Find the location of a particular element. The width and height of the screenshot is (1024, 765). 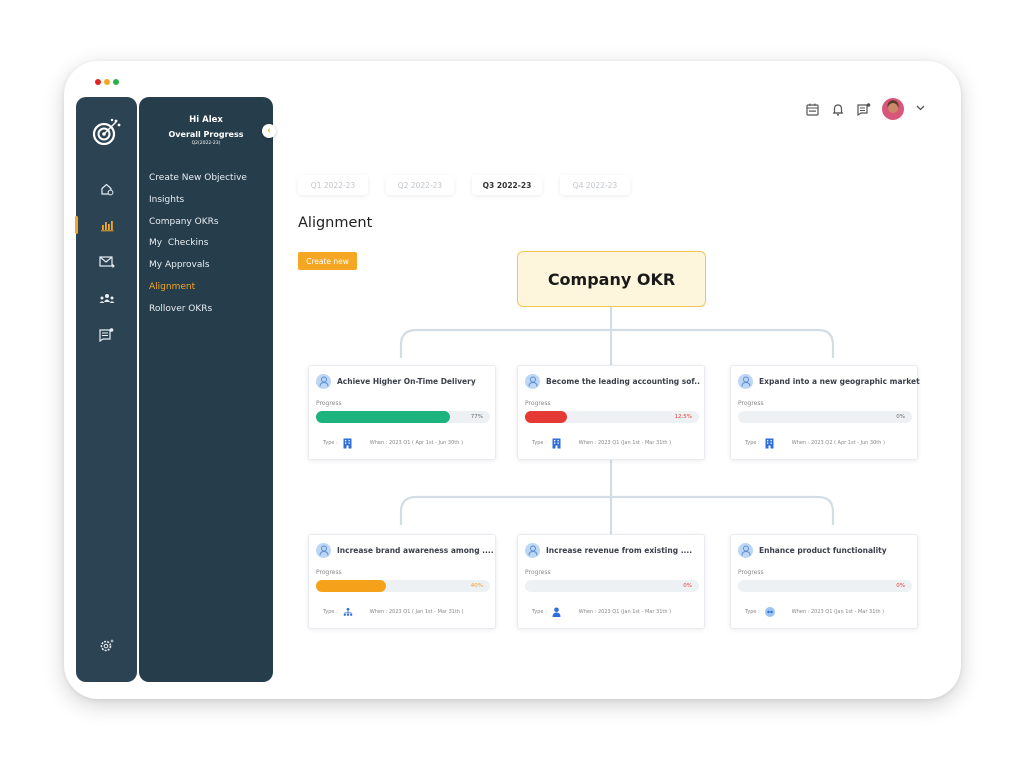

tab-q3: Q3 2022-23 is located at coordinates (507, 185).